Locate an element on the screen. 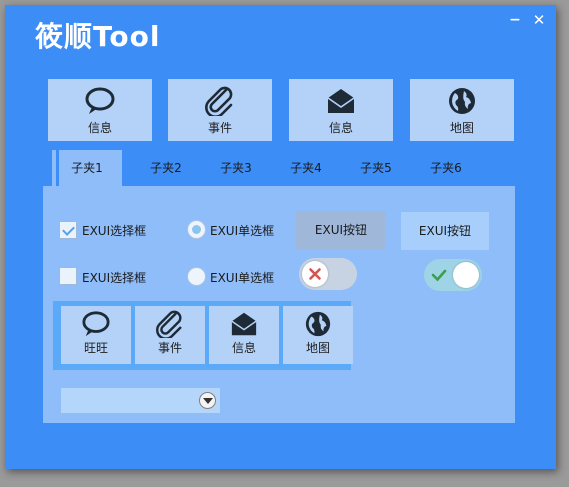 This screenshot has width=569, height=487. app-title: 筱顺Tool is located at coordinates (98, 36).